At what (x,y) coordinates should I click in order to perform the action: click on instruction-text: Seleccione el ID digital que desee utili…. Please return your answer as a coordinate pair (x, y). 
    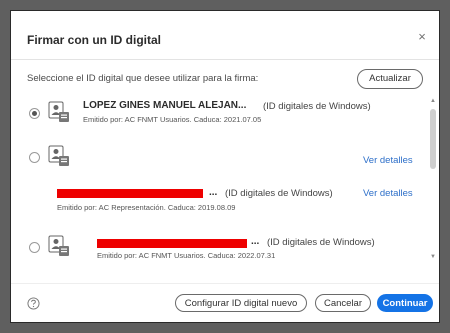
    Looking at the image, I should click on (143, 78).